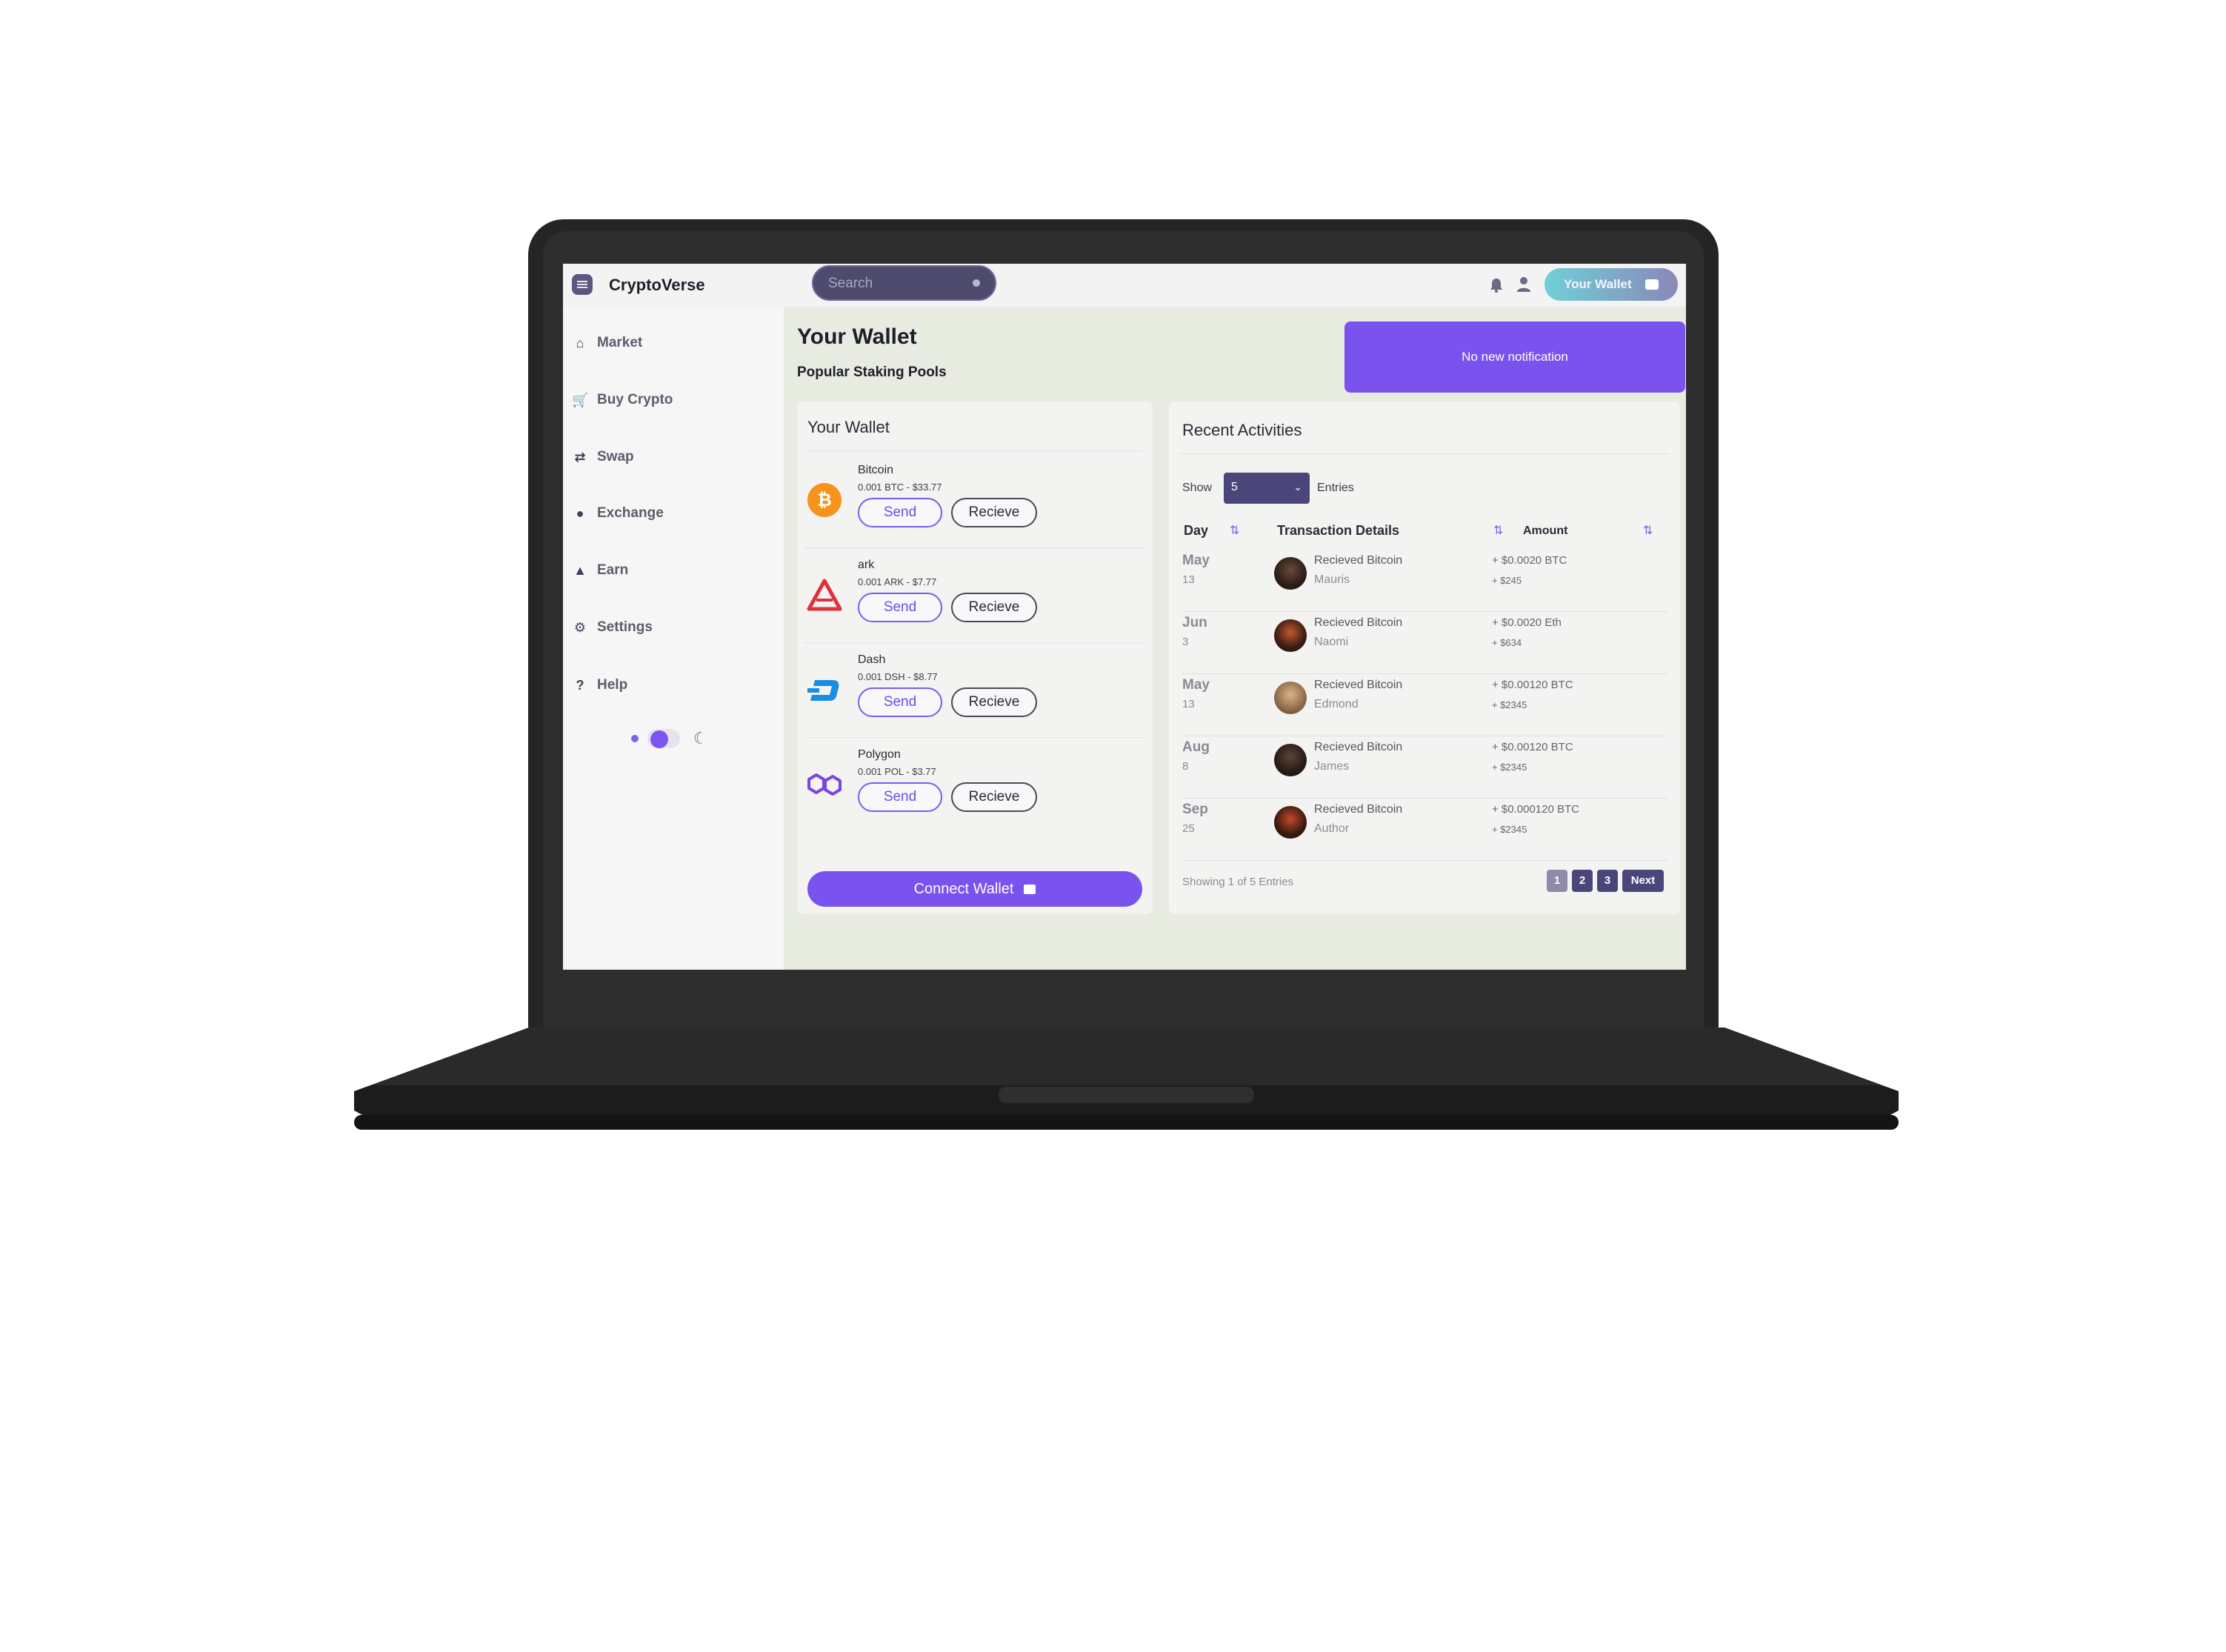  Describe the element at coordinates (897, 581) in the screenshot. I see `coin-amount: 0.001 ARK - $7.77` at that location.